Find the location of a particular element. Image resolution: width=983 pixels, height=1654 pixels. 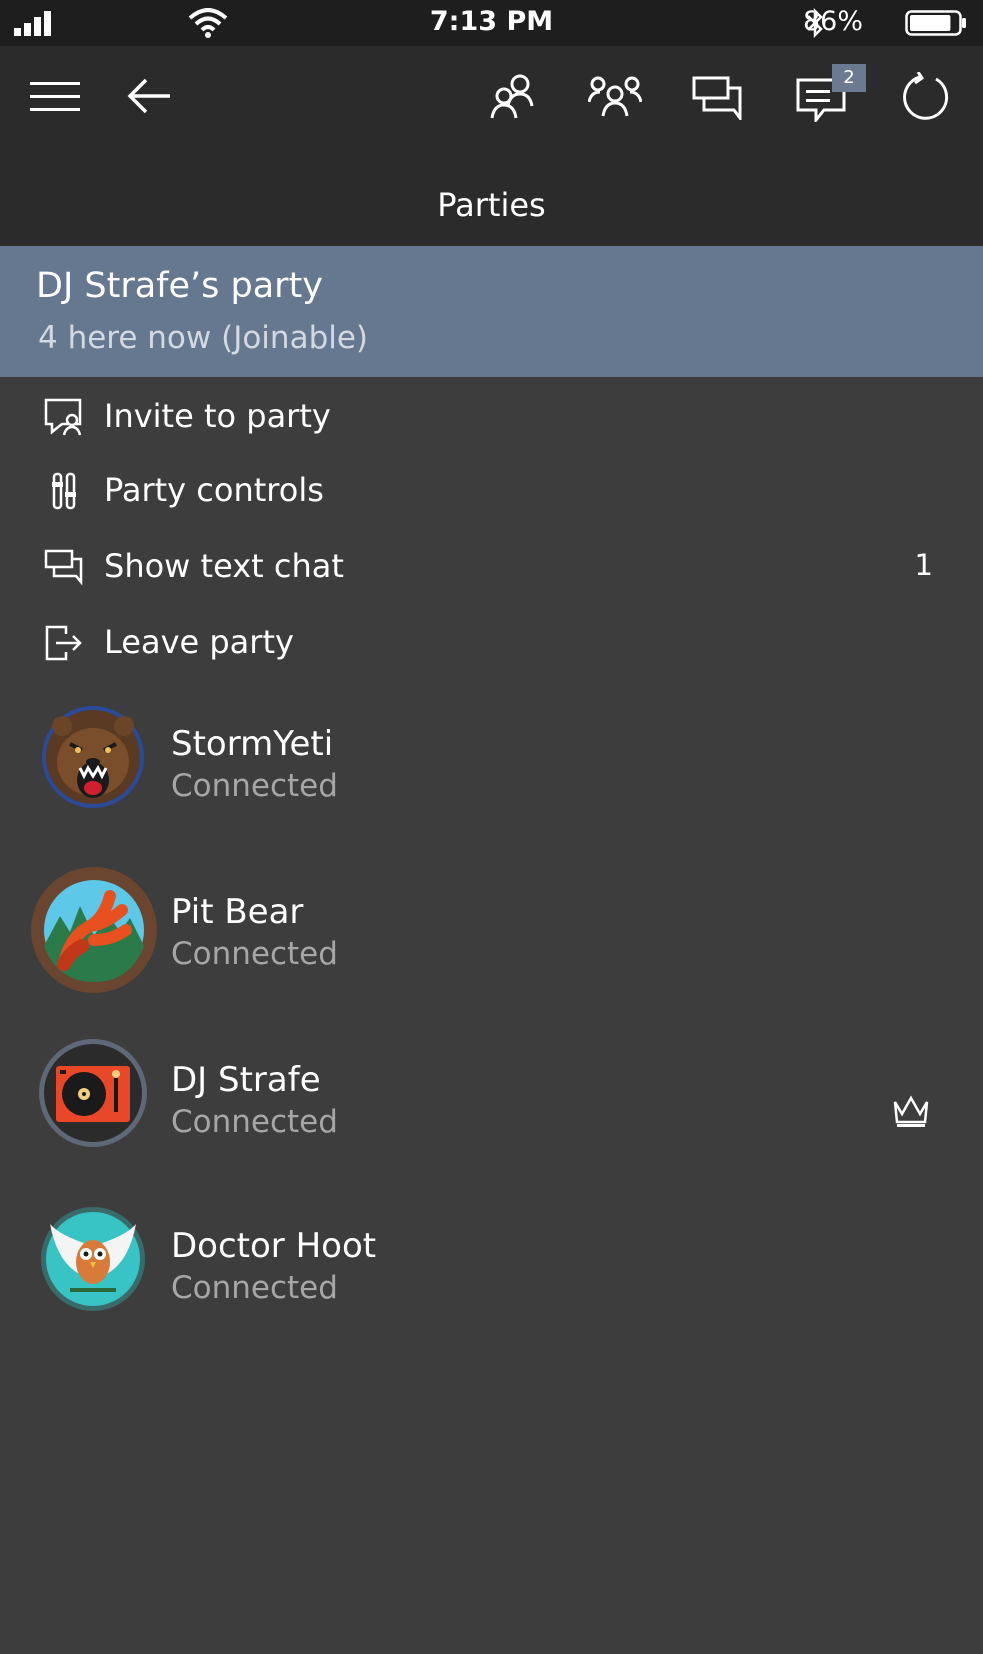

member-name: DJ Strafe is located at coordinates (246, 1080).